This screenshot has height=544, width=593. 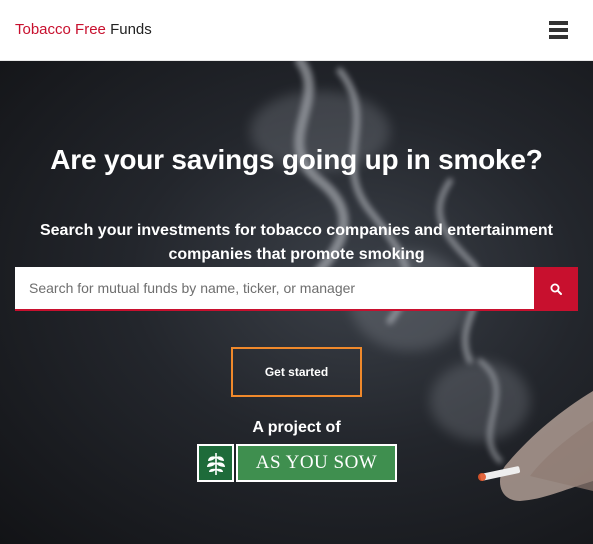 I want to click on brand-name-part1: Tobacco Free, so click(x=60, y=29).